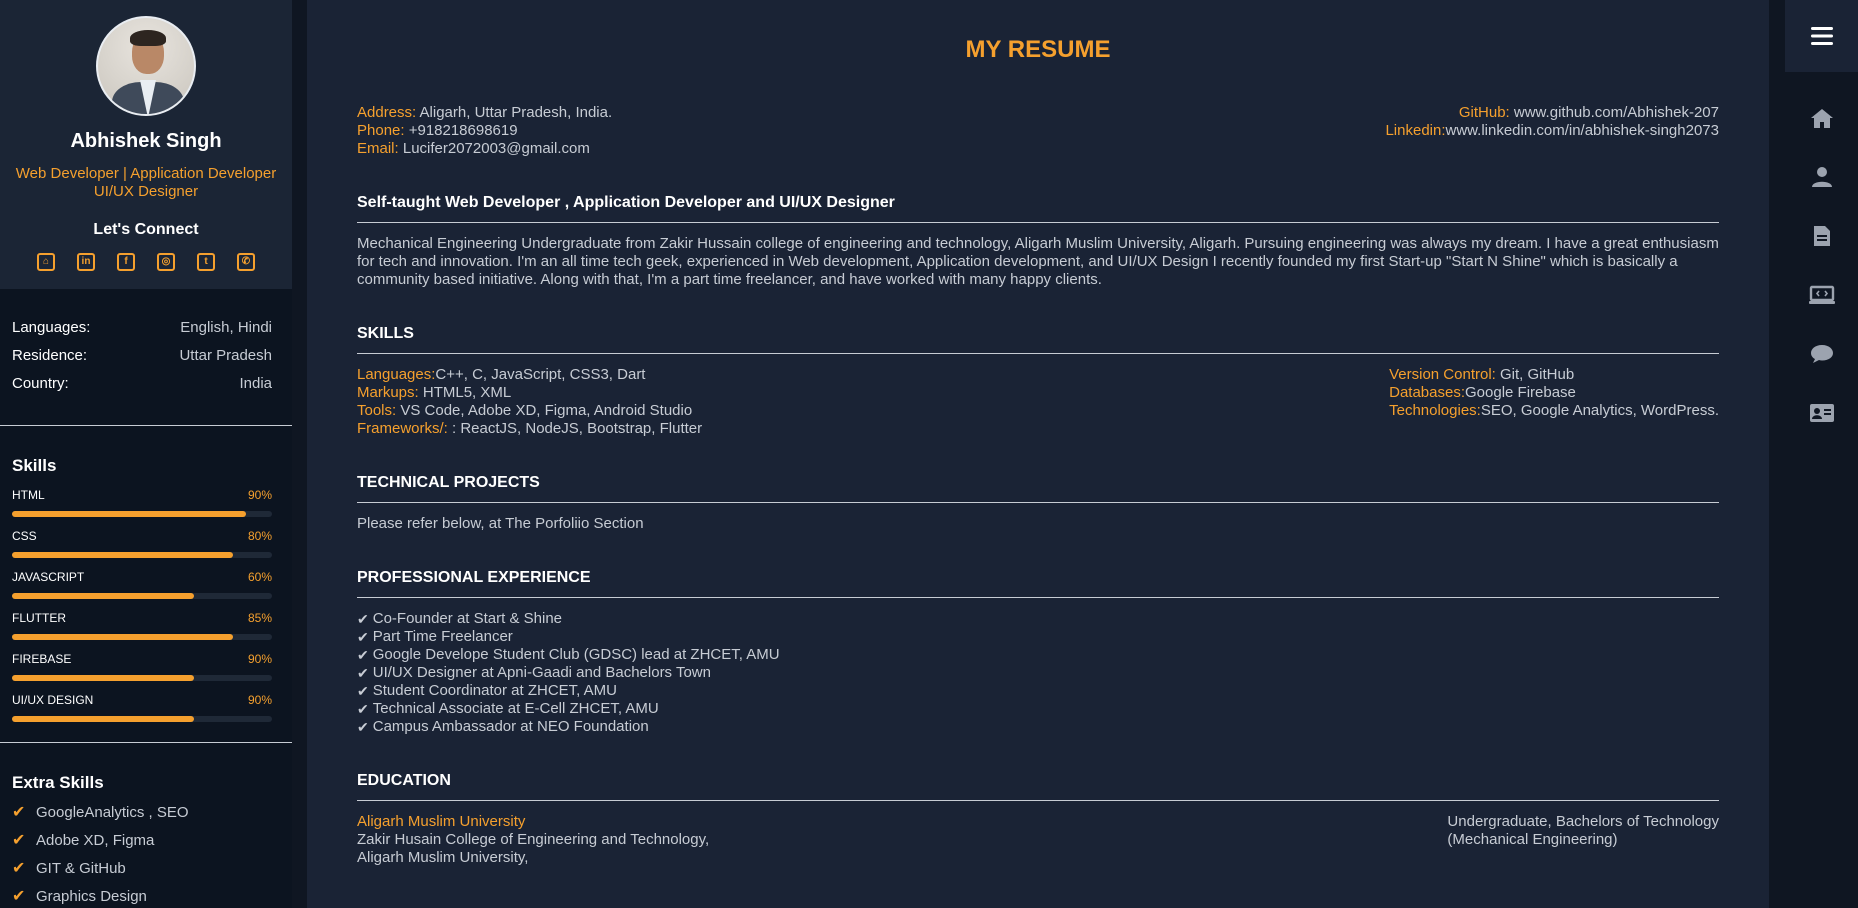  I want to click on nav-contact, so click(1821, 412).